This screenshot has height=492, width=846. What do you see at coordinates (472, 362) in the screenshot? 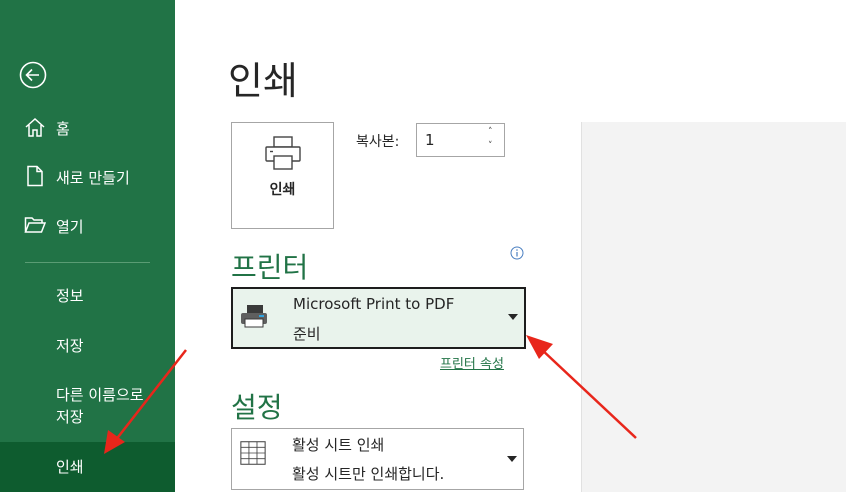
I see `printer-properties-link: 프린터 속성` at bounding box center [472, 362].